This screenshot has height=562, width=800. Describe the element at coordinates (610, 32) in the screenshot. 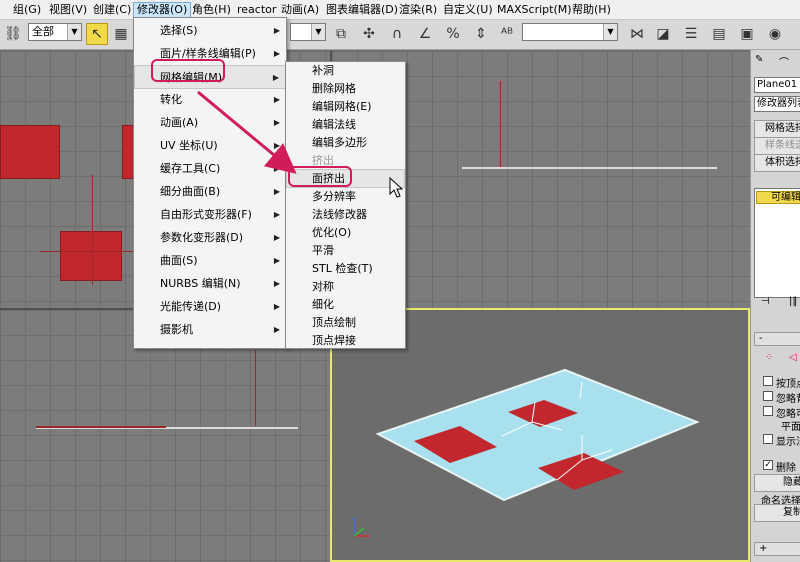

I see `chevron-down-icon: ▼` at that location.